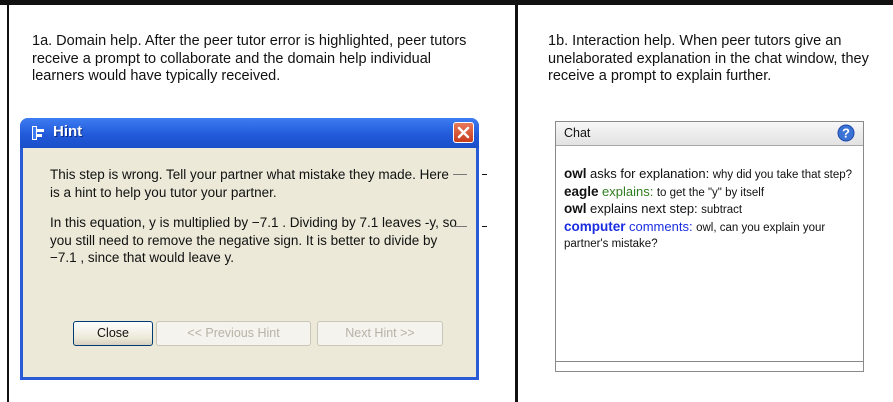 The height and width of the screenshot is (402, 893). What do you see at coordinates (628, 191) in the screenshot?
I see `message-action: explains:` at bounding box center [628, 191].